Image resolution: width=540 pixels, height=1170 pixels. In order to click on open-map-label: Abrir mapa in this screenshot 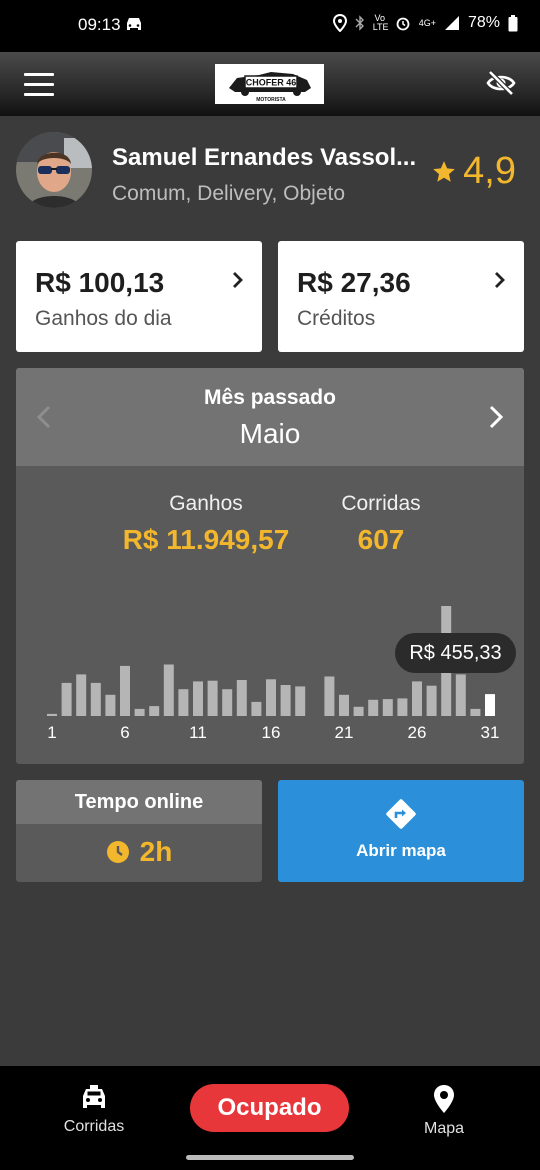, I will do `click(401, 850)`.